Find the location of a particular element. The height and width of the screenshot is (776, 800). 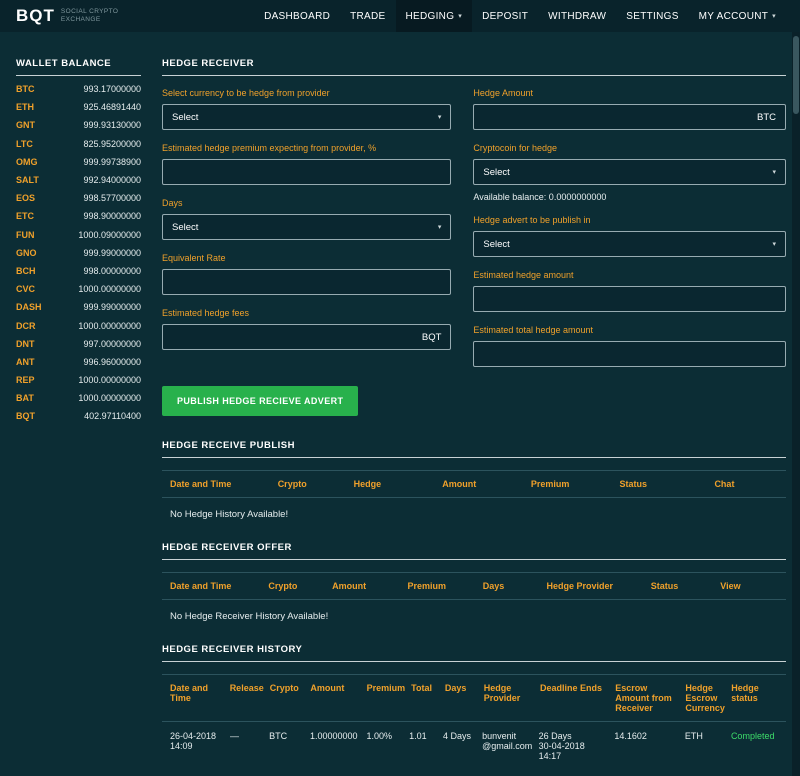

estimated-total-input is located at coordinates (629, 354).